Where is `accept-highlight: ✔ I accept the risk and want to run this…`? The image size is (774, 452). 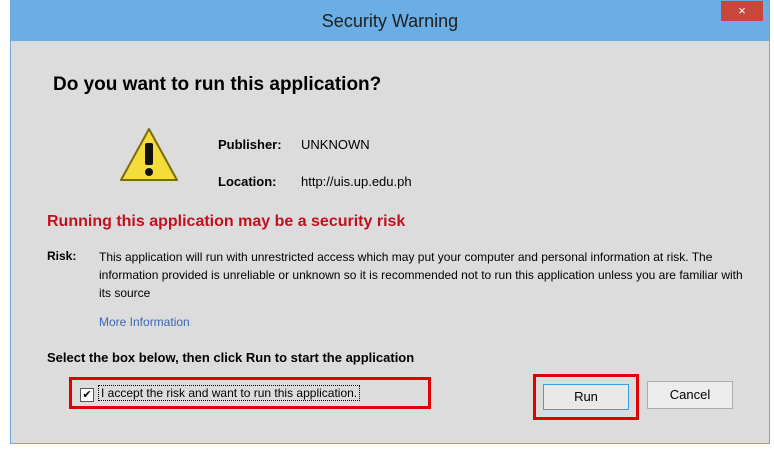
accept-highlight: ✔ I accept the risk and want to run this… is located at coordinates (250, 393).